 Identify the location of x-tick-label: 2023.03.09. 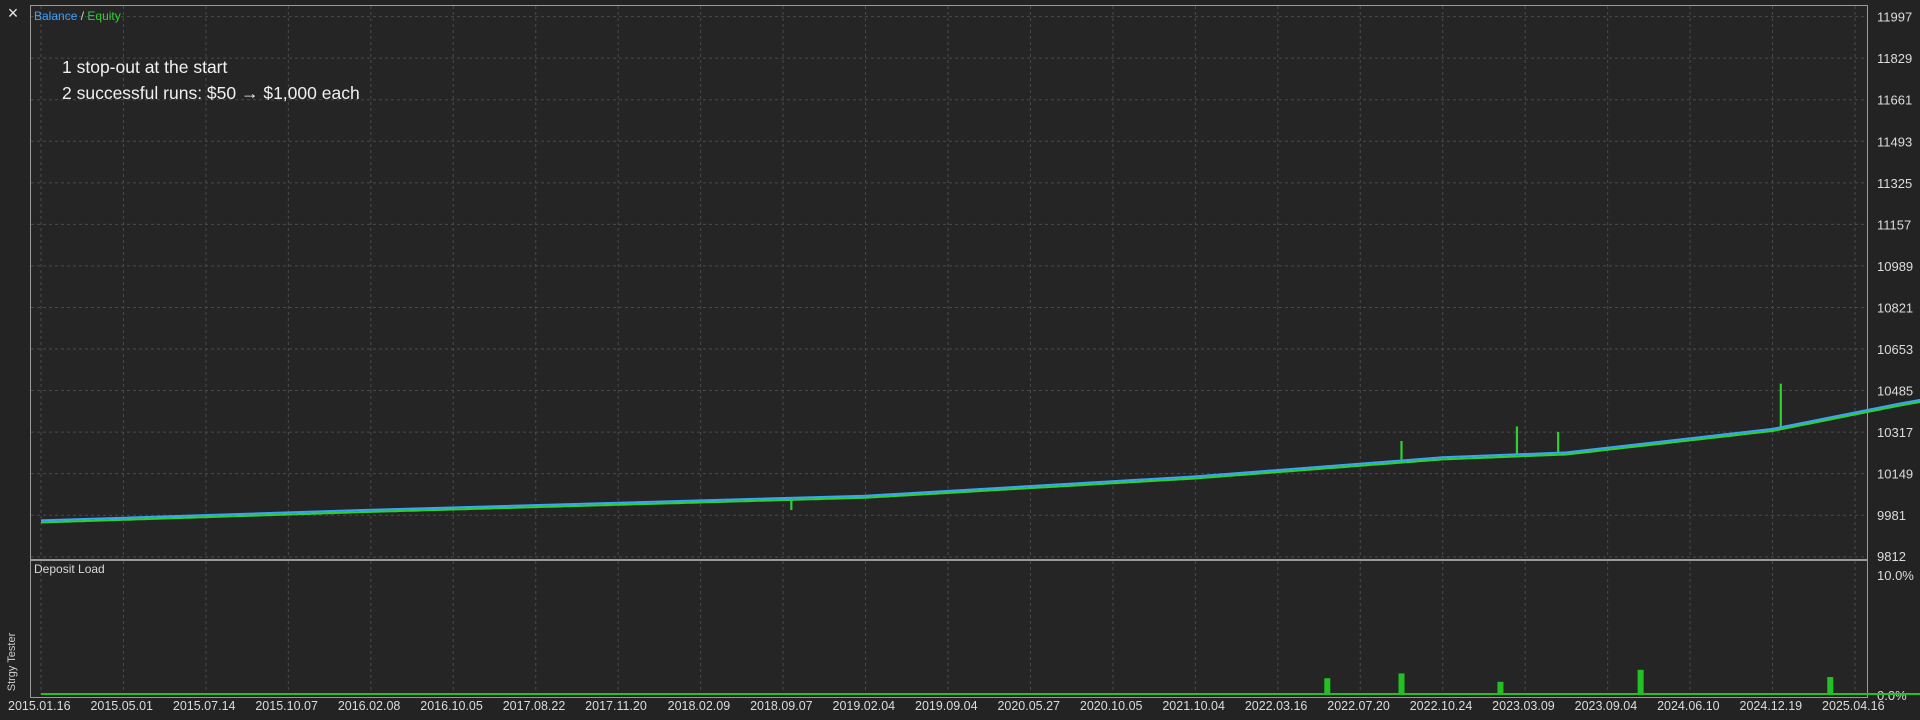
(1523, 706).